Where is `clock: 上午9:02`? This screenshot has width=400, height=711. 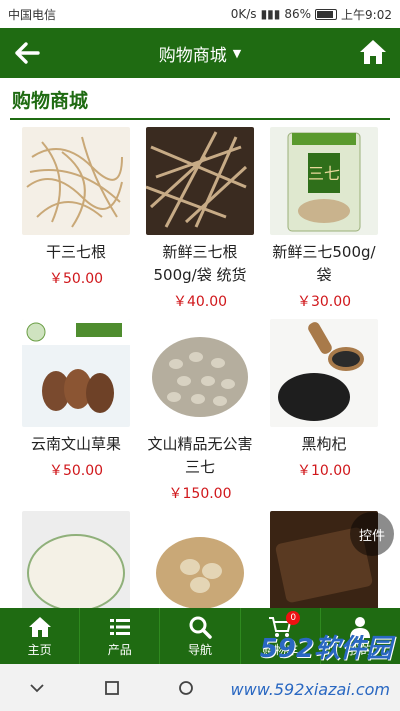
clock: 上午9:02 is located at coordinates (366, 14).